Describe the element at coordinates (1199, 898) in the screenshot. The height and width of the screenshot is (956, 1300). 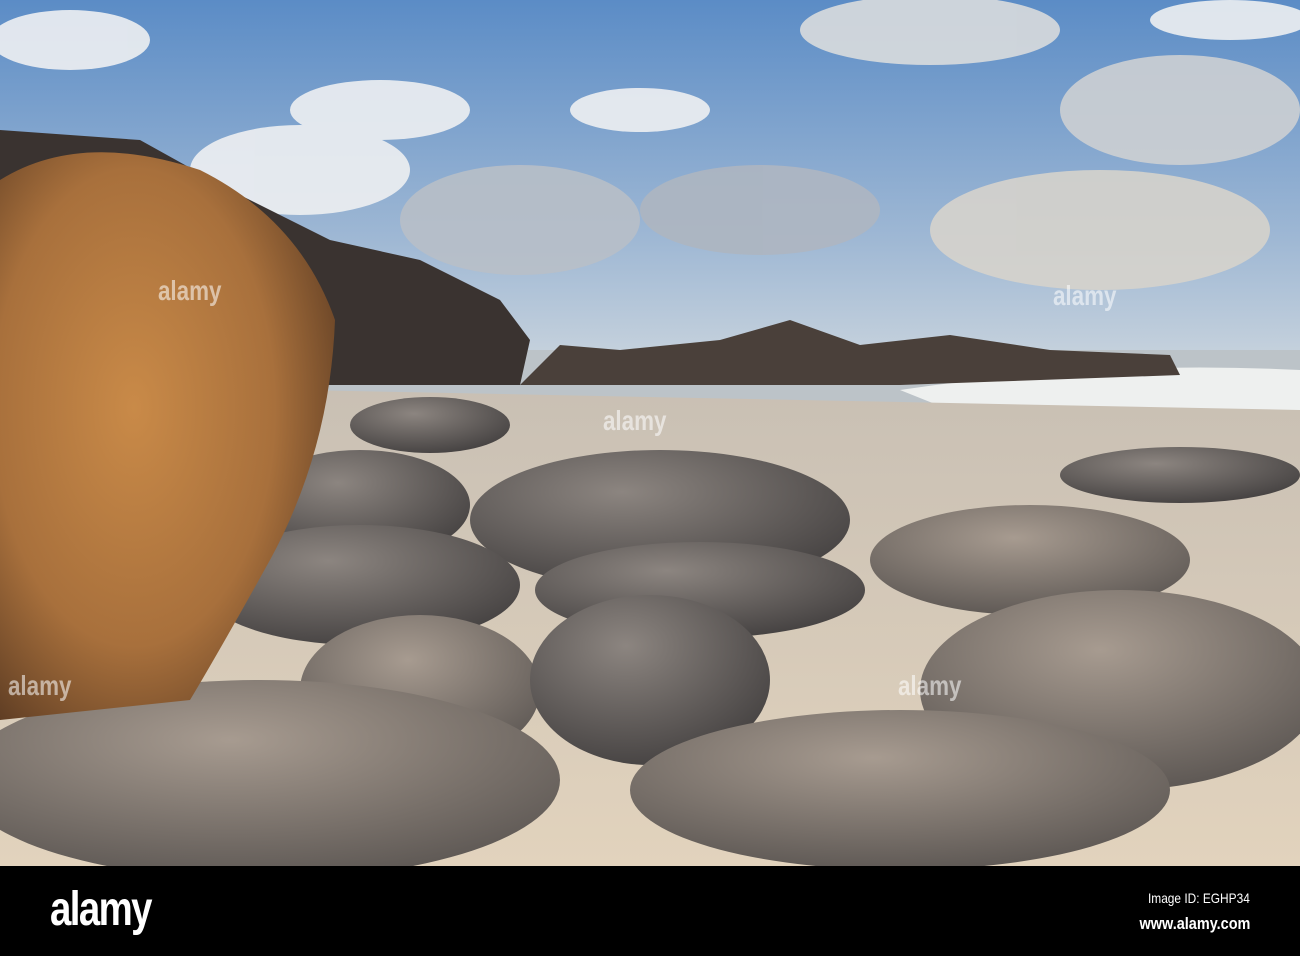
I see `image-id: Image ID: EGHP34` at that location.